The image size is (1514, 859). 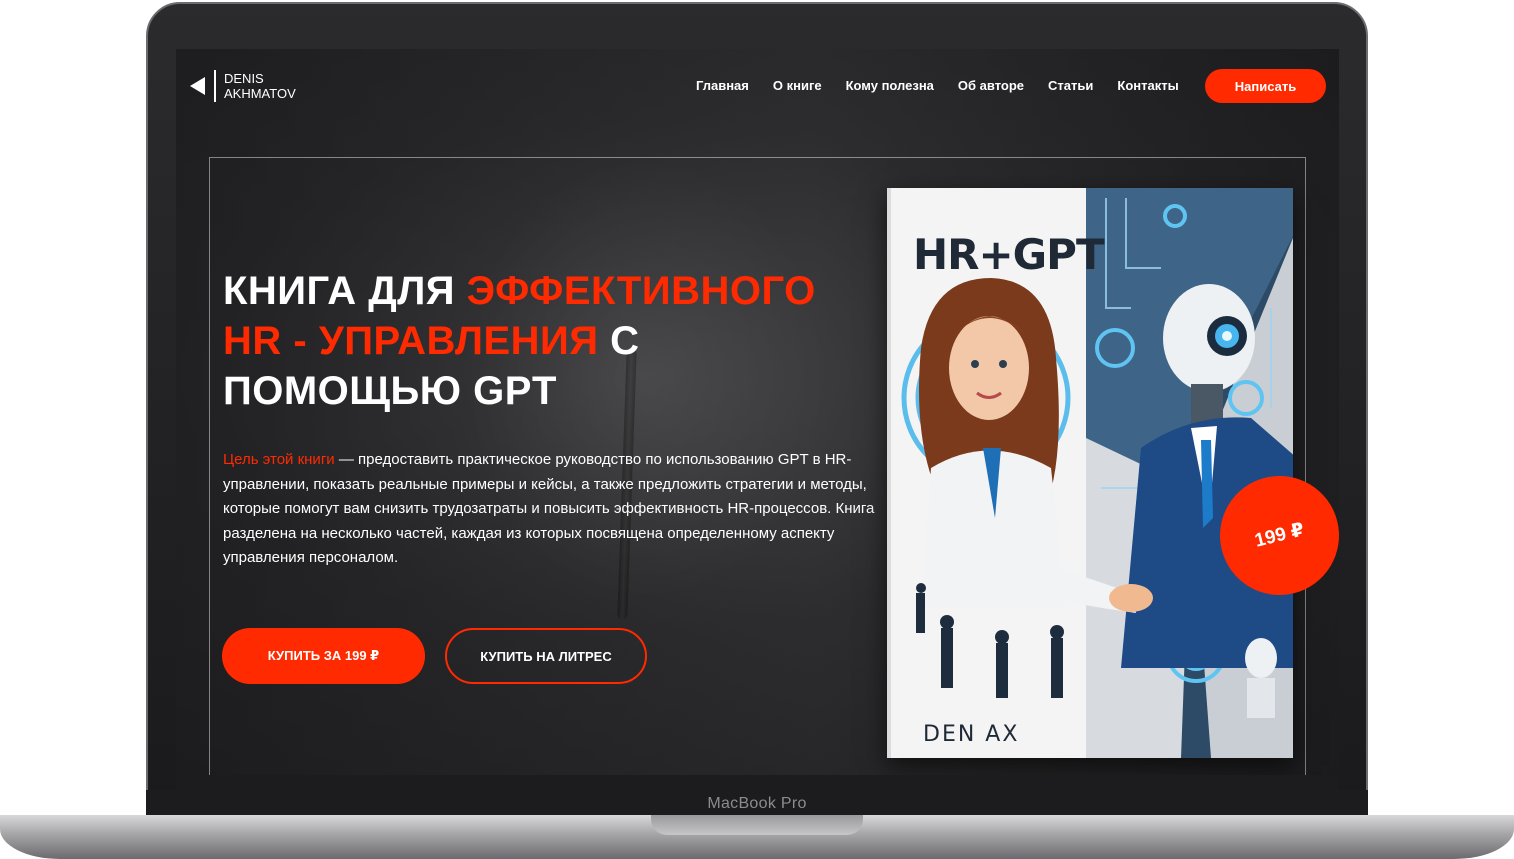 What do you see at coordinates (641, 291) in the screenshot?
I see `hero-title-accent-1: ЭФФЕКТИВНОГО` at bounding box center [641, 291].